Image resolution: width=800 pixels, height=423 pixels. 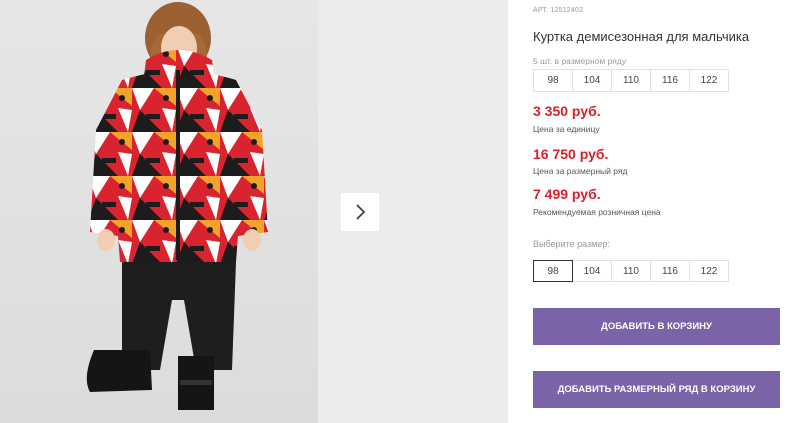 What do you see at coordinates (656, 326) in the screenshot?
I see `add-to-cart-button: ДОБАВИТЬ В КОРЗИНУ` at bounding box center [656, 326].